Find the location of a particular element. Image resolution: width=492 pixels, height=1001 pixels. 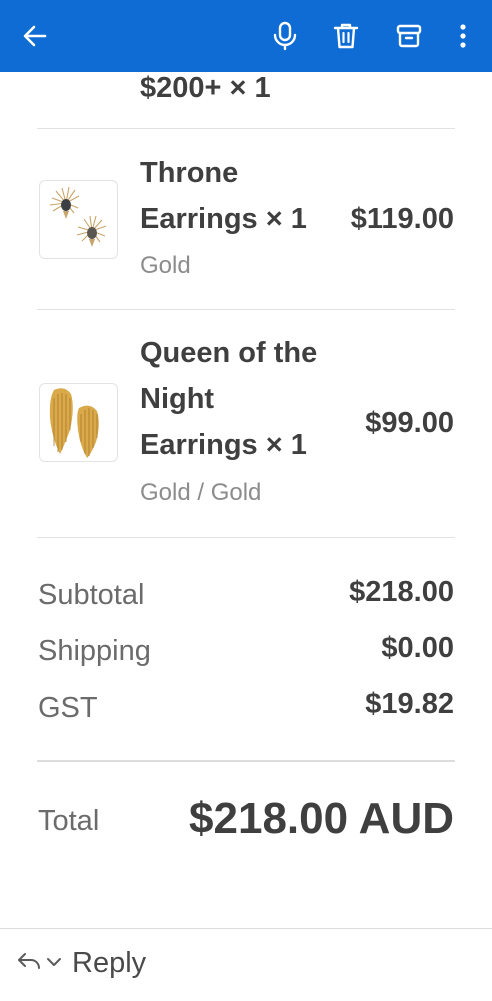

total-value: $218.00 AUD is located at coordinates (321, 818).